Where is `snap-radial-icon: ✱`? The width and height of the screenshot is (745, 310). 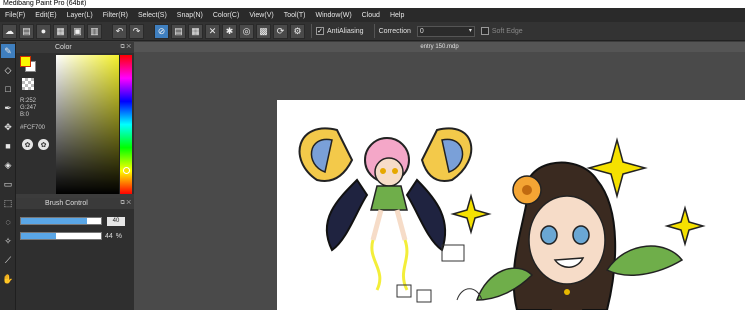 snap-radial-icon: ✱ is located at coordinates (229, 31).